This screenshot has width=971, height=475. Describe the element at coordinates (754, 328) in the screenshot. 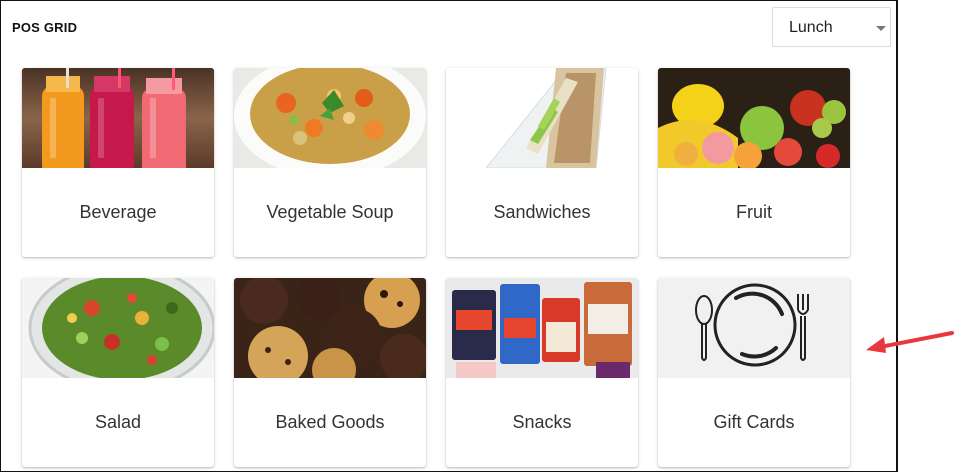

I see `plate-cutlery-icon` at that location.